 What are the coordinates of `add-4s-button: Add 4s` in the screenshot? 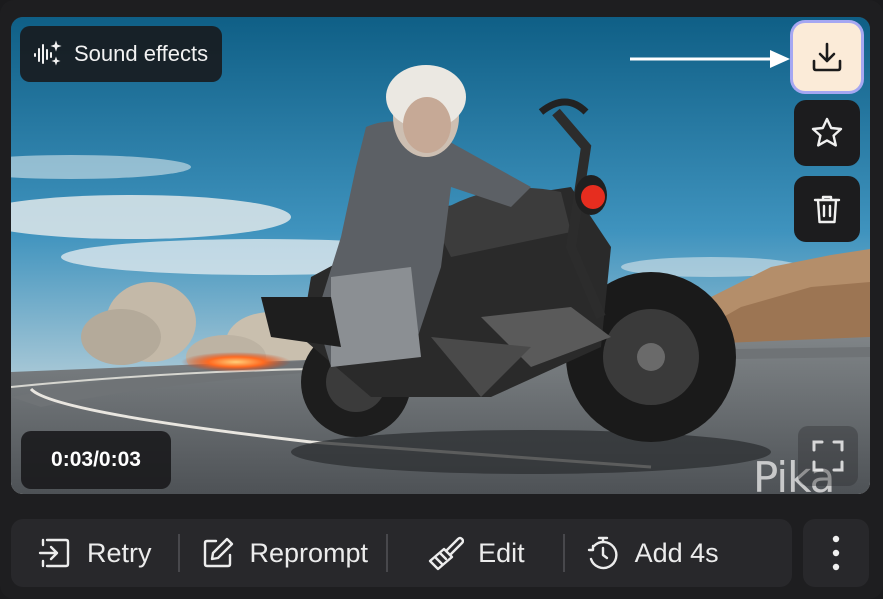 It's located at (649, 553).